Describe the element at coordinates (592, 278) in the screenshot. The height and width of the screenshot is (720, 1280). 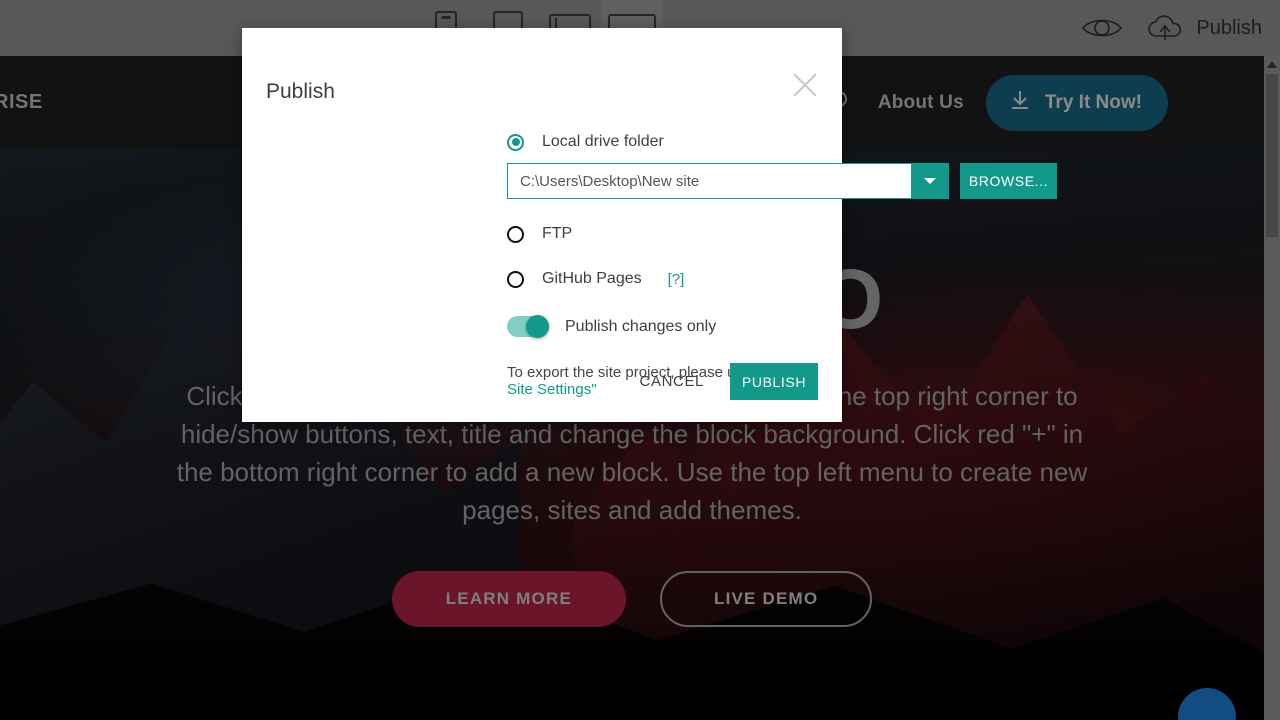
I see `radio-label-github-pages: GitHub Pages` at that location.